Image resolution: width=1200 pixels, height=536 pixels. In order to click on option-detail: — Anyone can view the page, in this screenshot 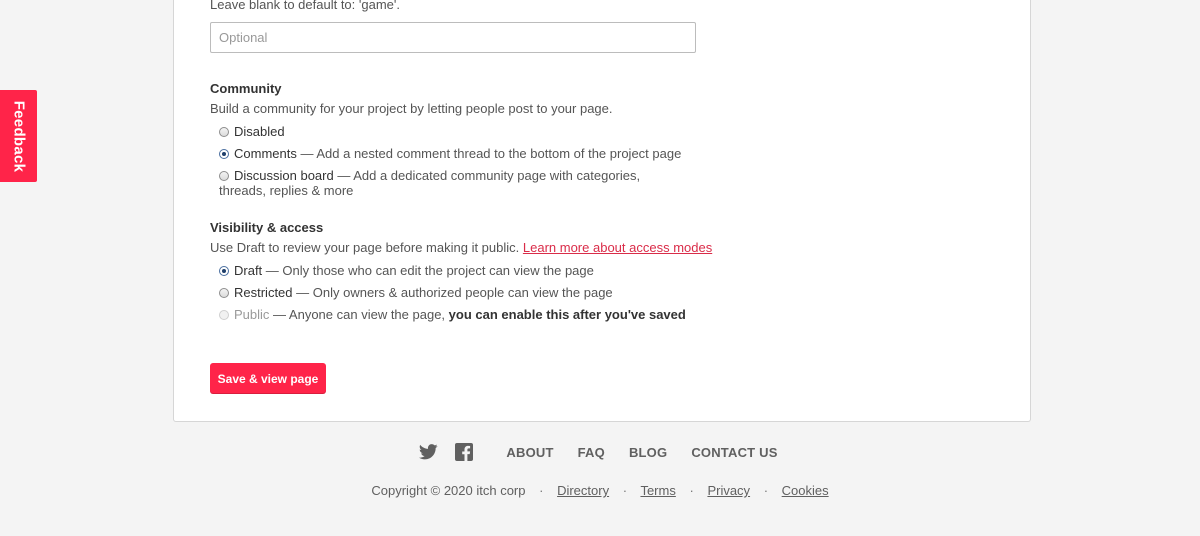, I will do `click(359, 314)`.